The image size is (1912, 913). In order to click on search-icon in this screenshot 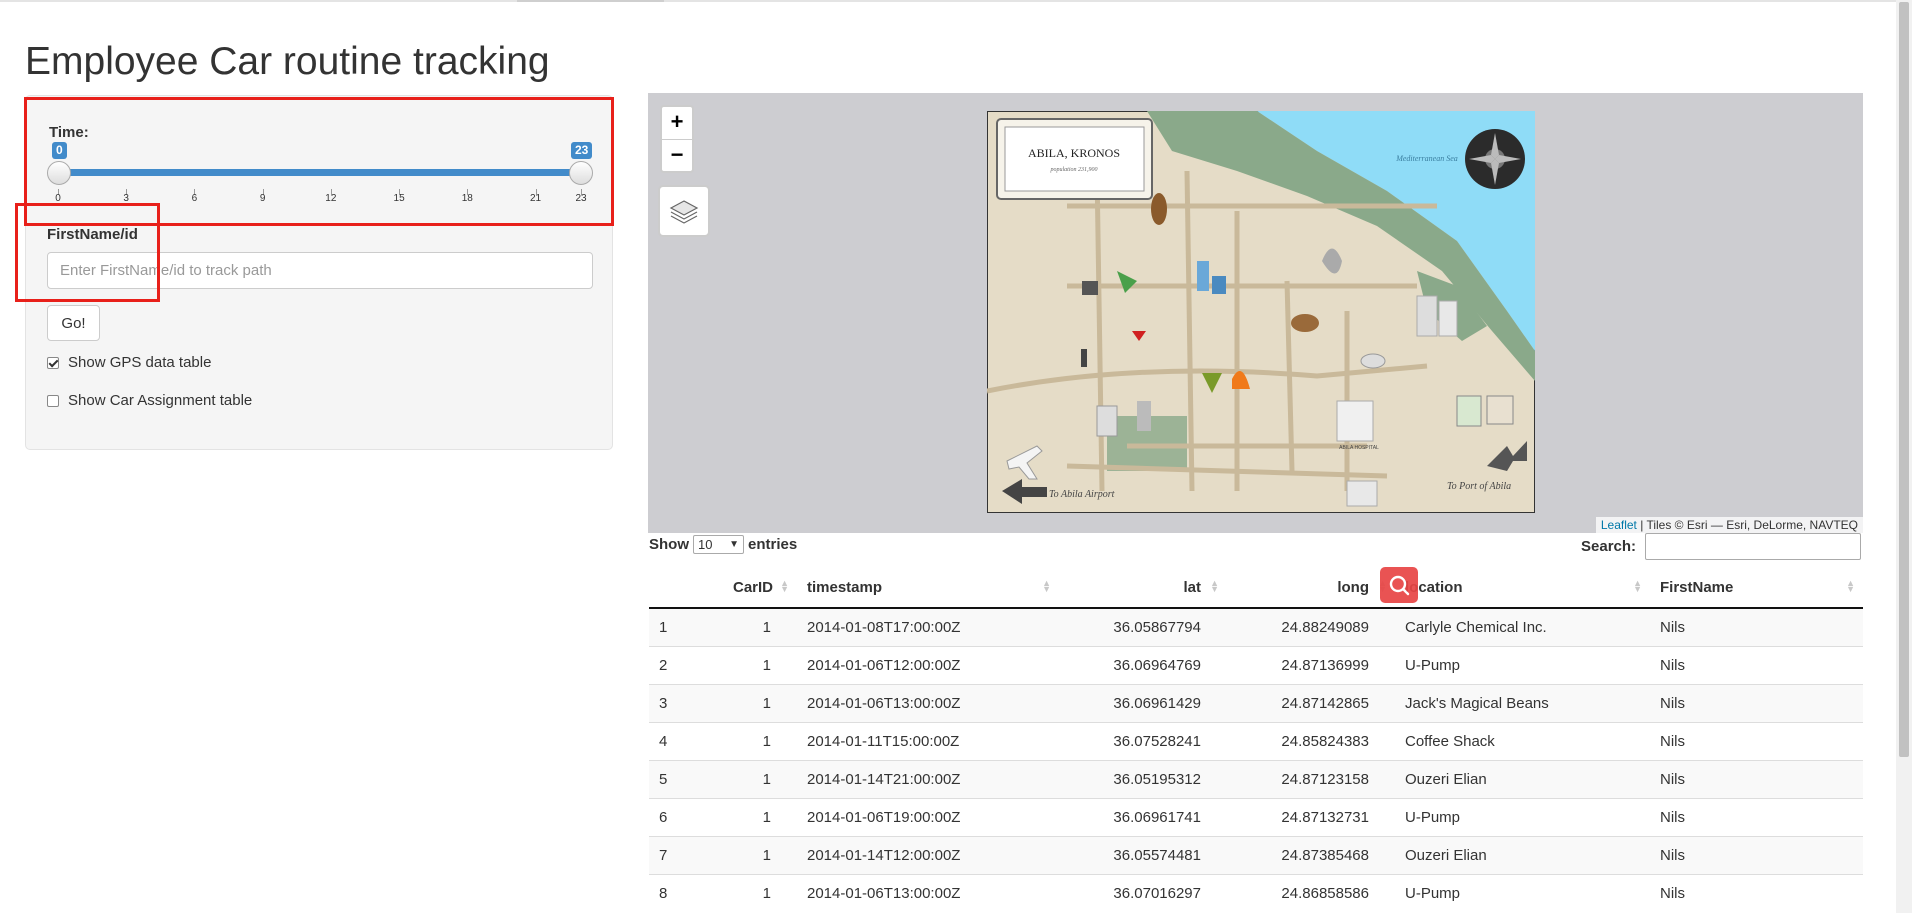, I will do `click(1399, 585)`.